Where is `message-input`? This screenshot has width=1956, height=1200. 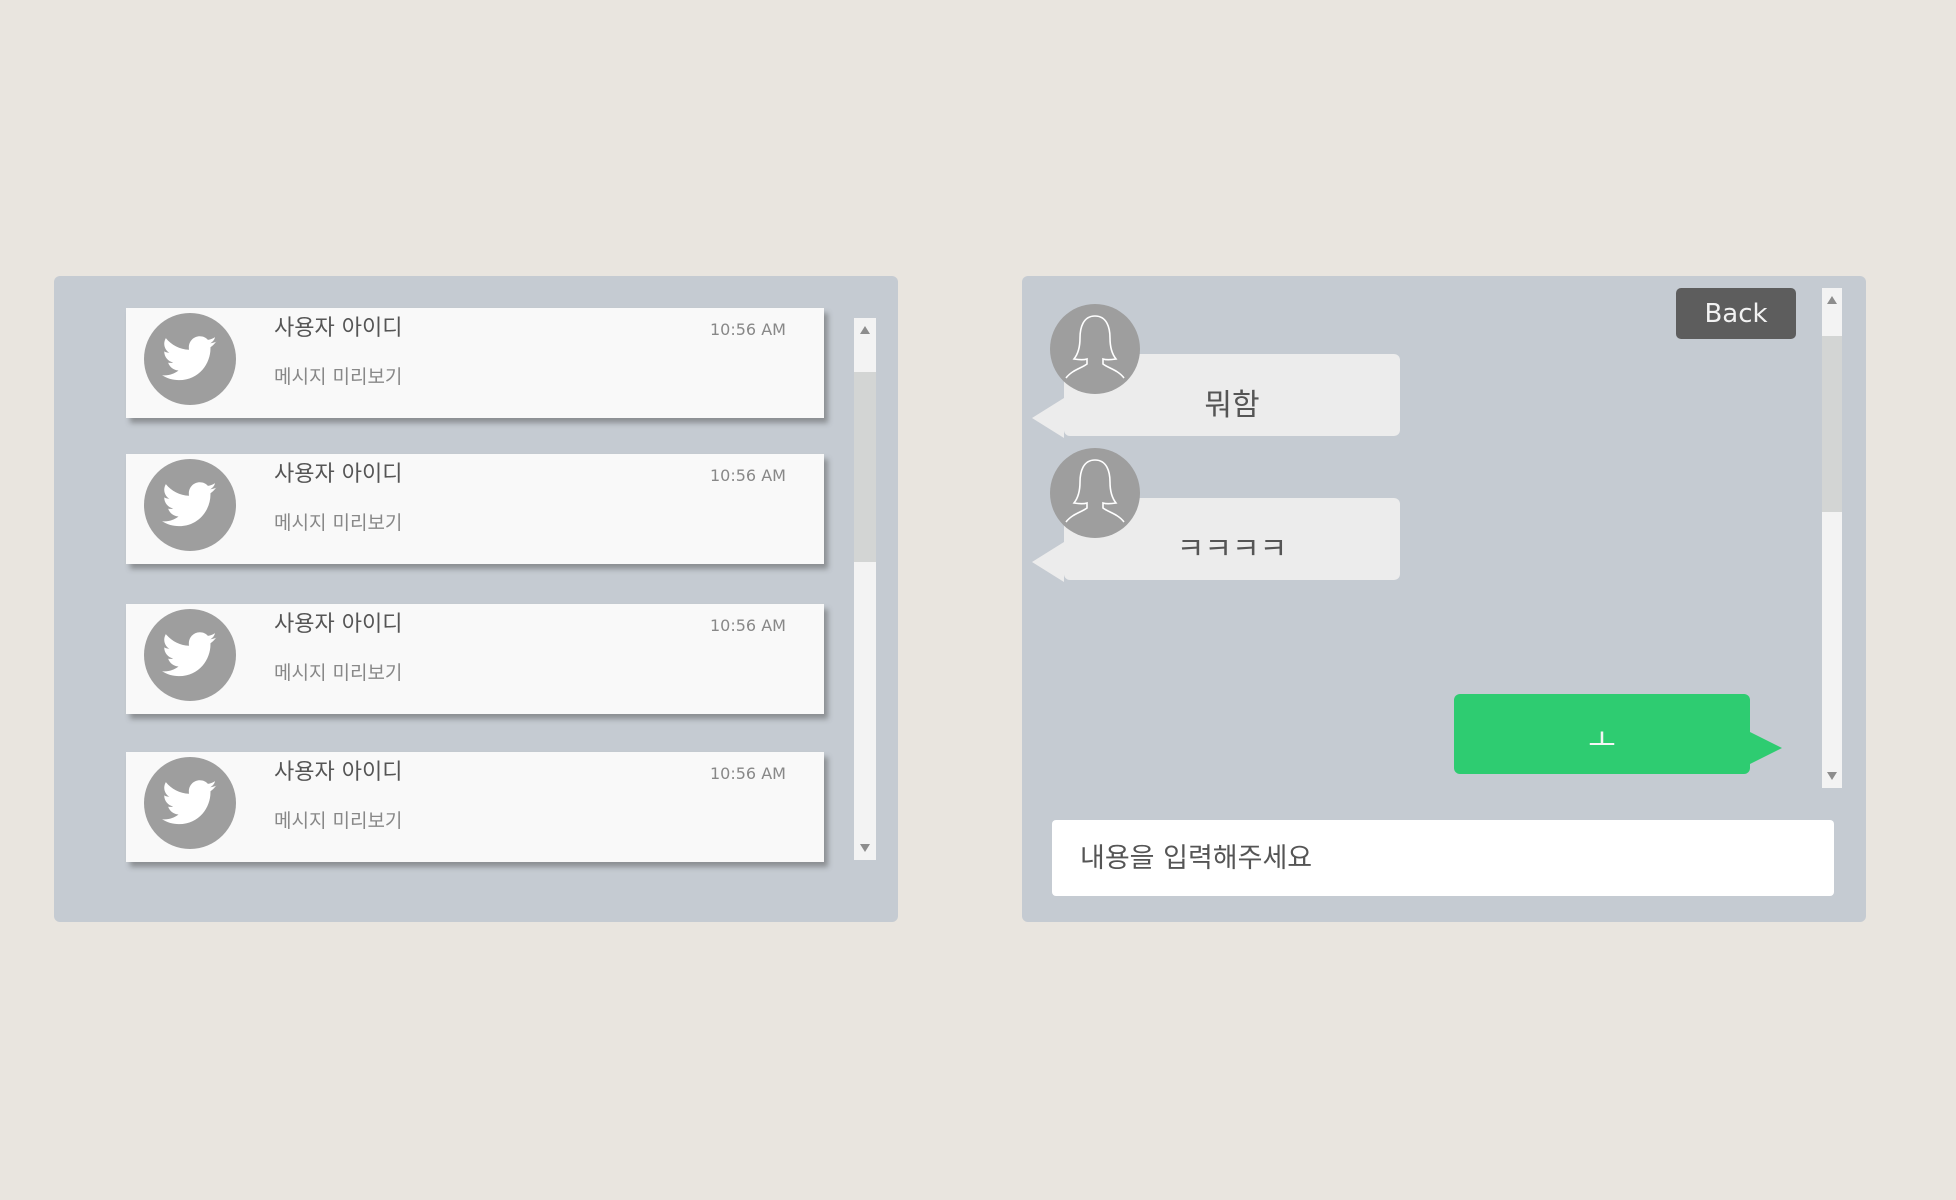
message-input is located at coordinates (1443, 858).